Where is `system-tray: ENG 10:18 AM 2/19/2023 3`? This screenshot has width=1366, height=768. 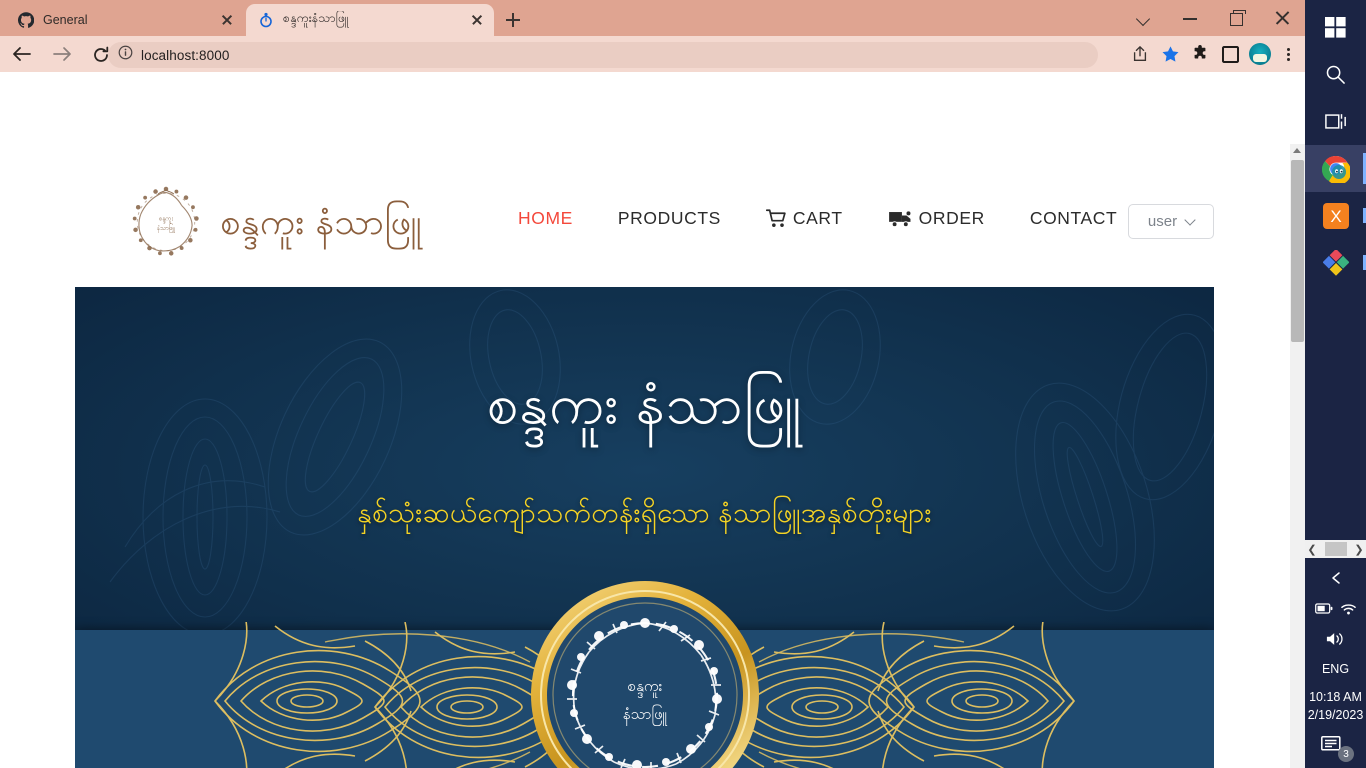 system-tray: ENG 10:18 AM 2/19/2023 3 is located at coordinates (1335, 665).